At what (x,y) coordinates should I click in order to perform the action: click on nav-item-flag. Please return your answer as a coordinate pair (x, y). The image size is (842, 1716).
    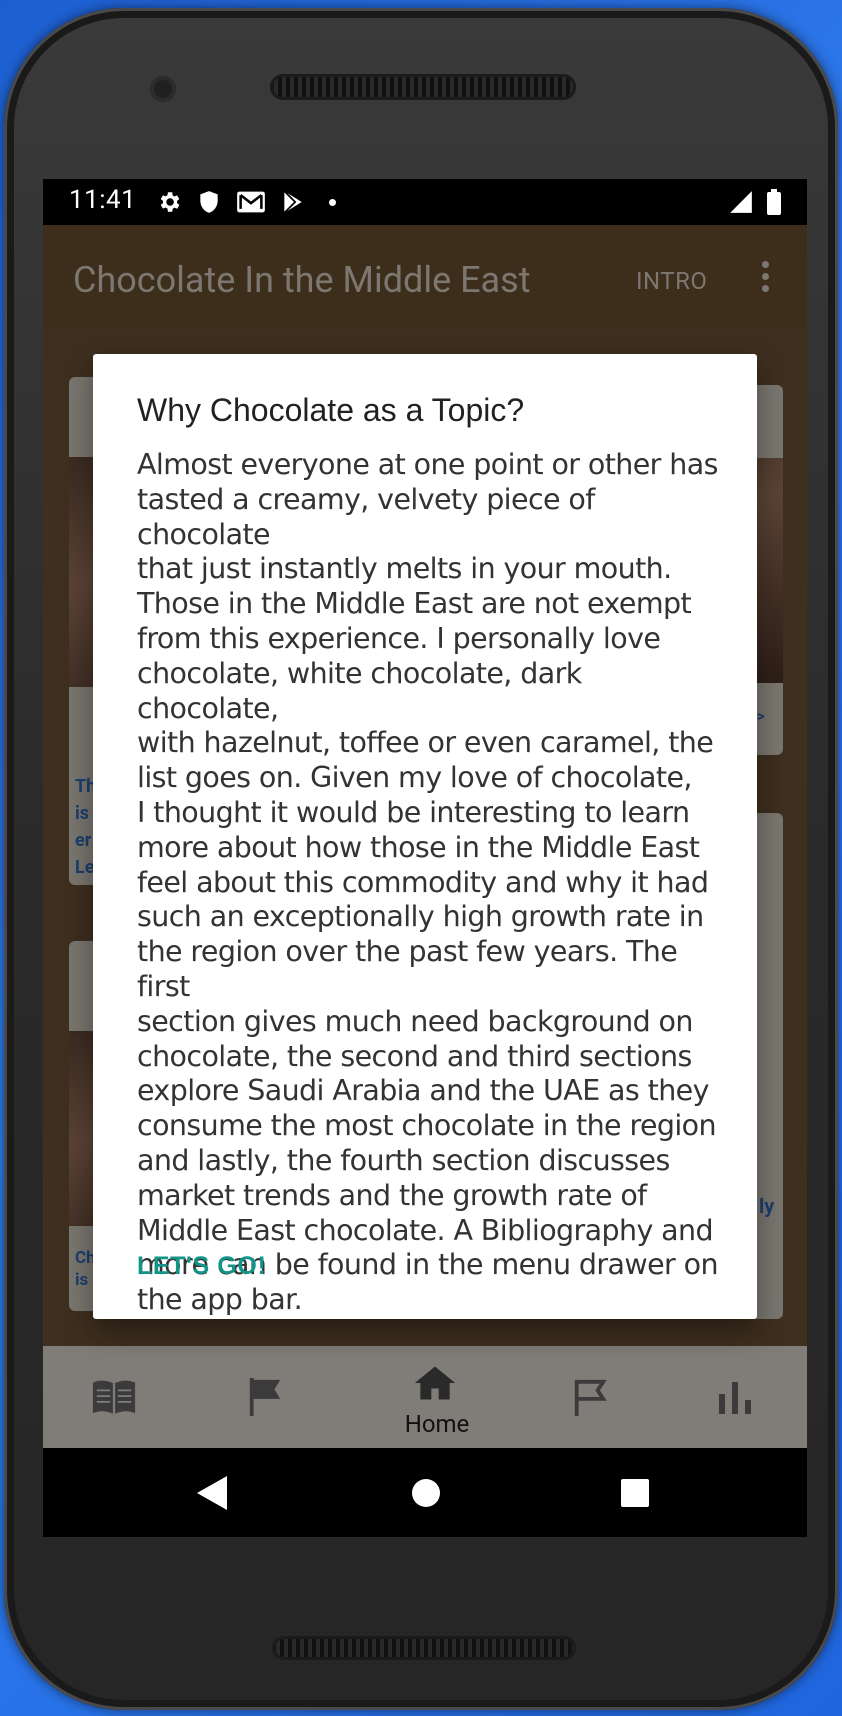
    Looking at the image, I should click on (266, 1397).